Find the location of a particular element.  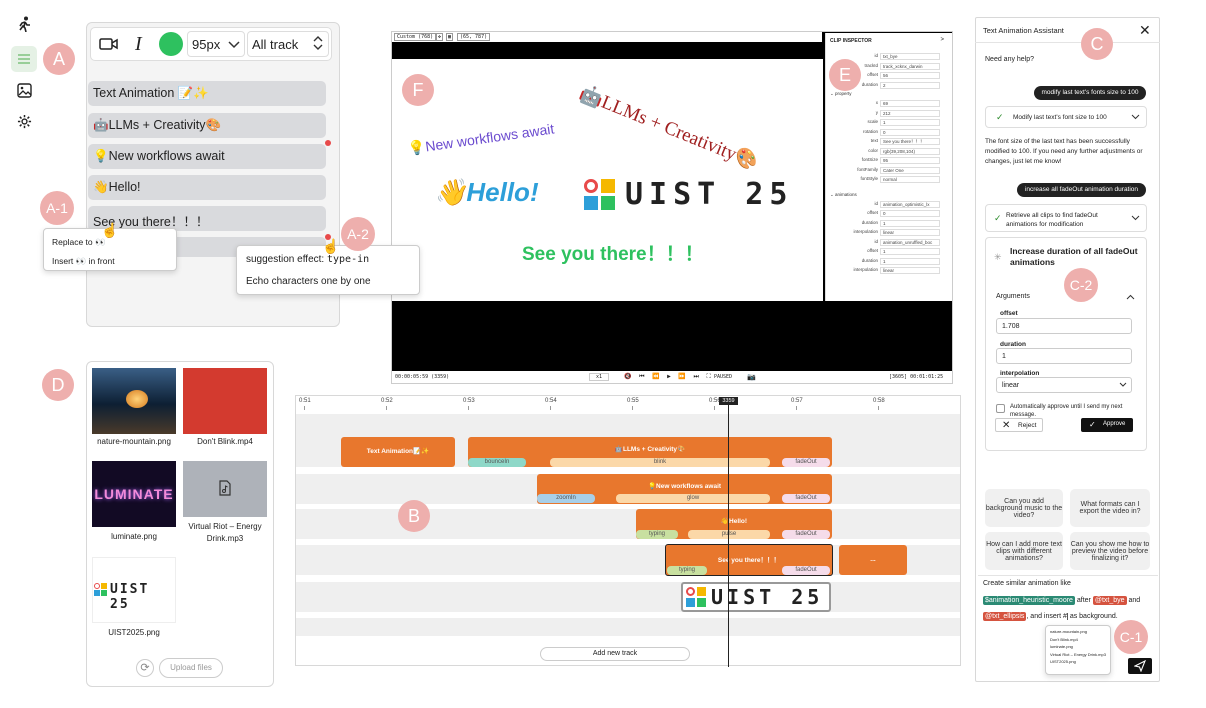

inspector-section-header: ⌄ animations is located at coordinates (843, 195).